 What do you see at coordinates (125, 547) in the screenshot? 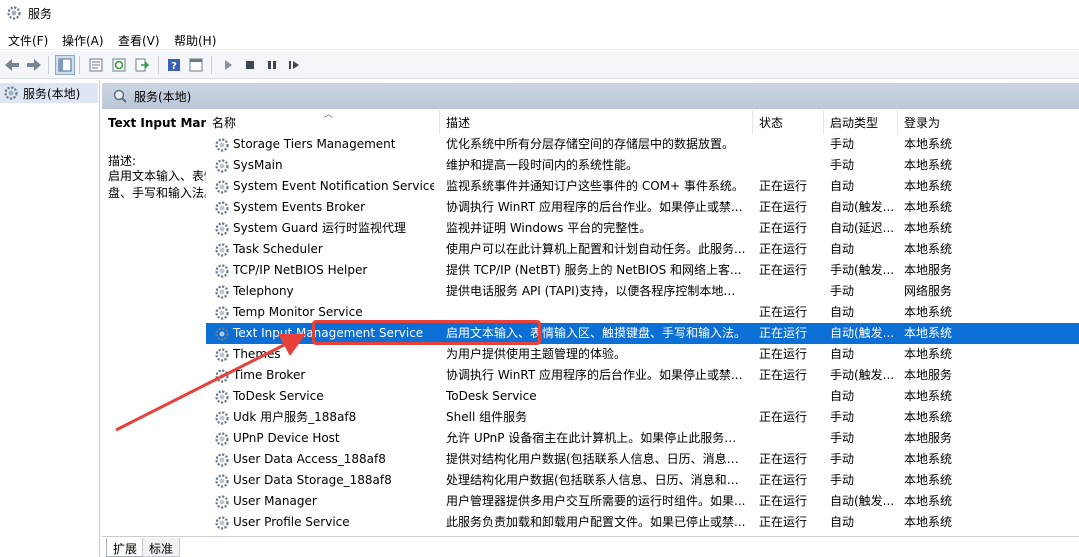
I see `tab-extended: 扩展` at bounding box center [125, 547].